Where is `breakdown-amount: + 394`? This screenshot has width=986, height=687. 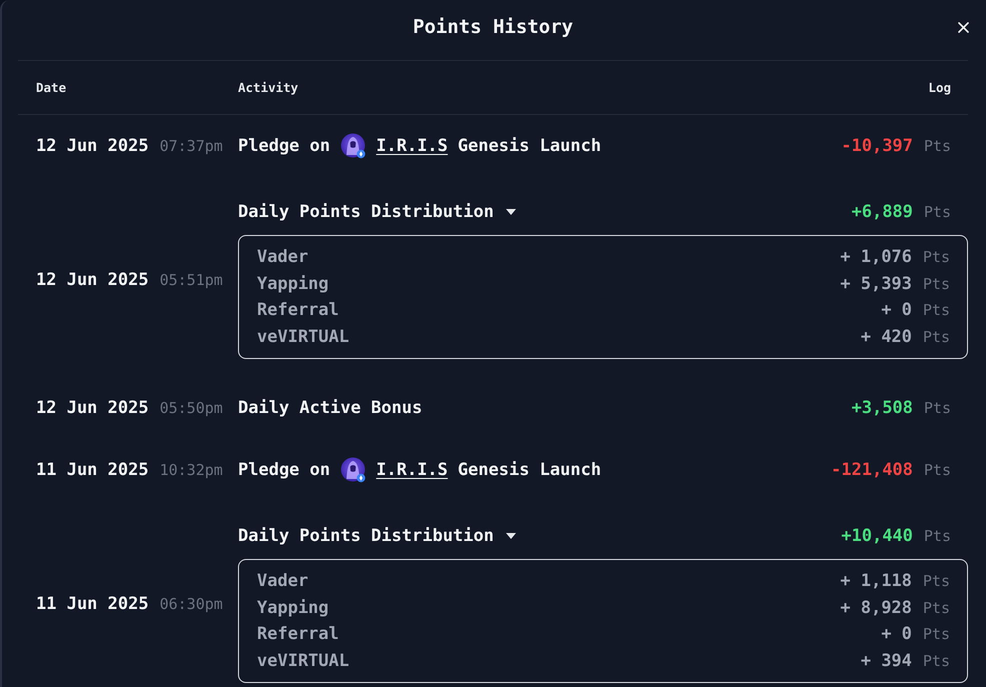 breakdown-amount: + 394 is located at coordinates (886, 660).